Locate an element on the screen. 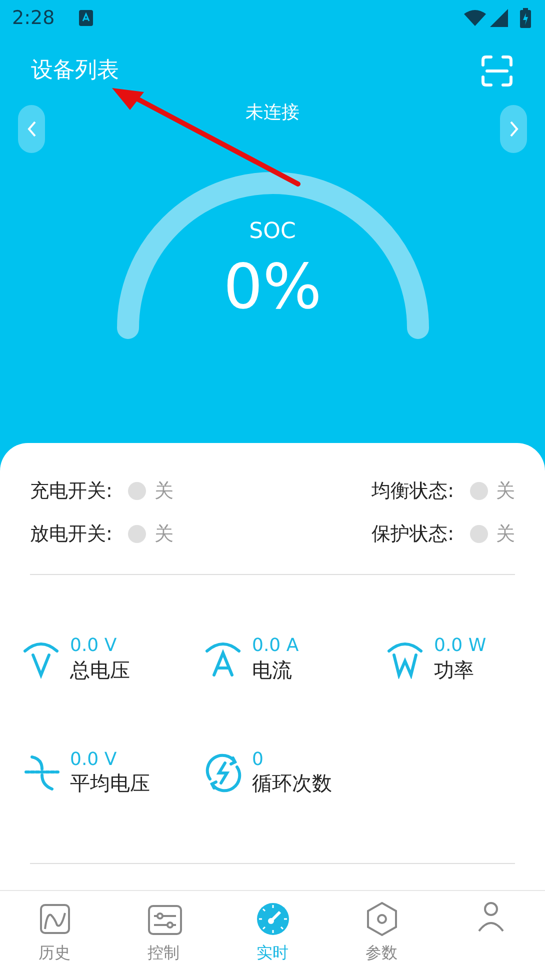  next-button is located at coordinates (513, 129).